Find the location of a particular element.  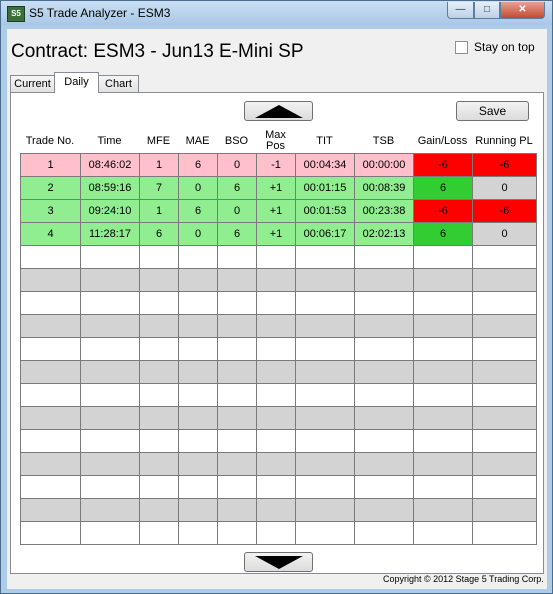

table-cell: 00:01:15 is located at coordinates (325, 188).